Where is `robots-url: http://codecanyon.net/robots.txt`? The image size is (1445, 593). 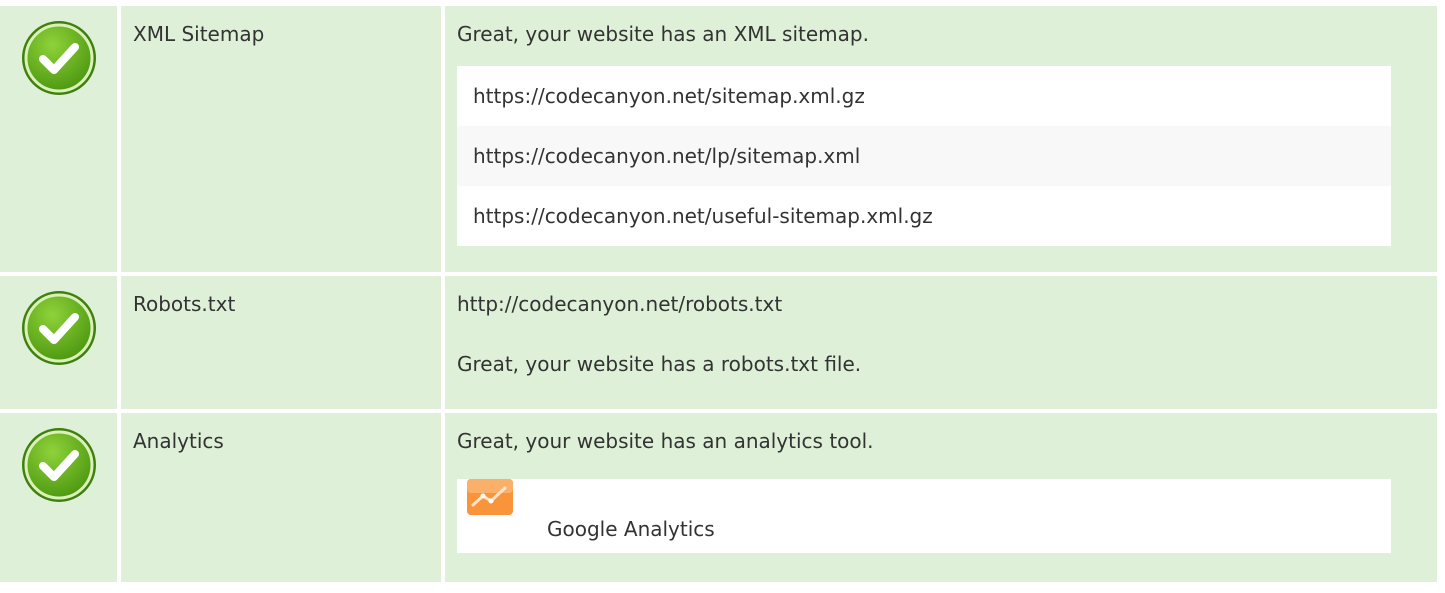
robots-url: http://codecanyon.net/robots.txt is located at coordinates (620, 304).